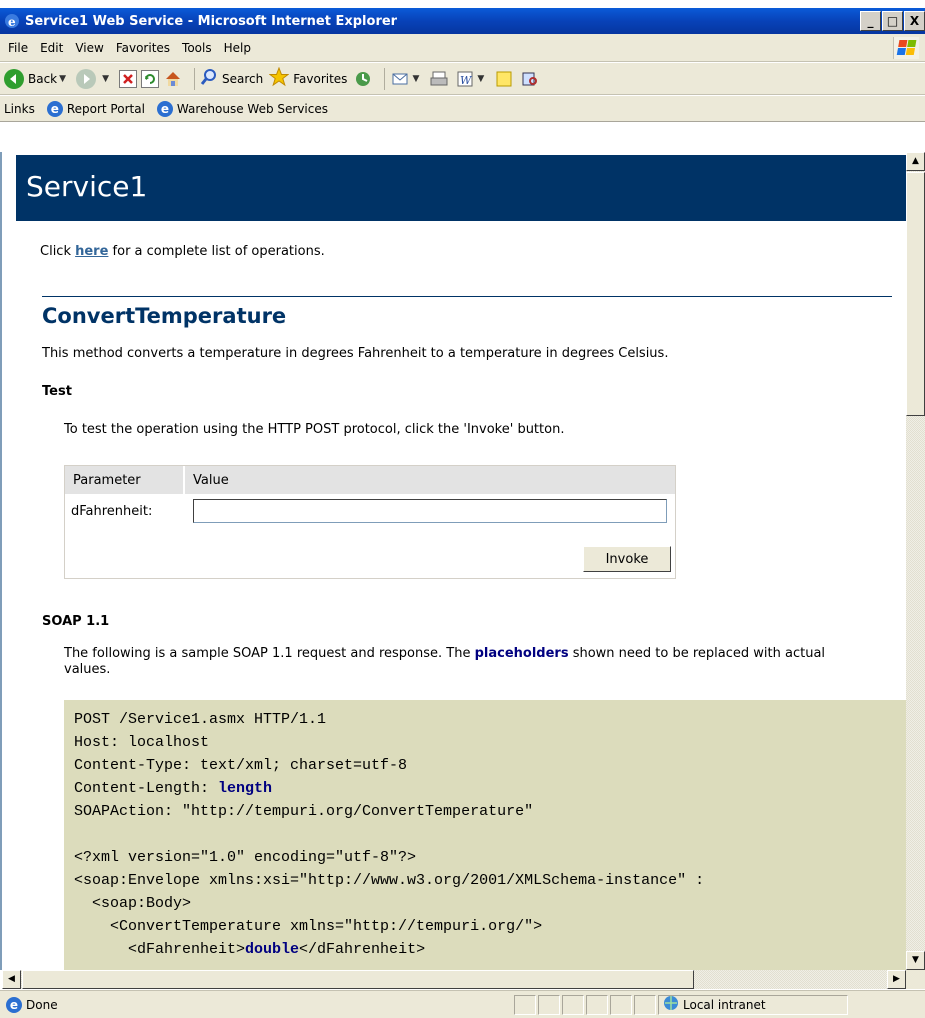 The width and height of the screenshot is (925, 1018). I want to click on link-warehouse-web-services: Warehouse Web Services, so click(252, 109).